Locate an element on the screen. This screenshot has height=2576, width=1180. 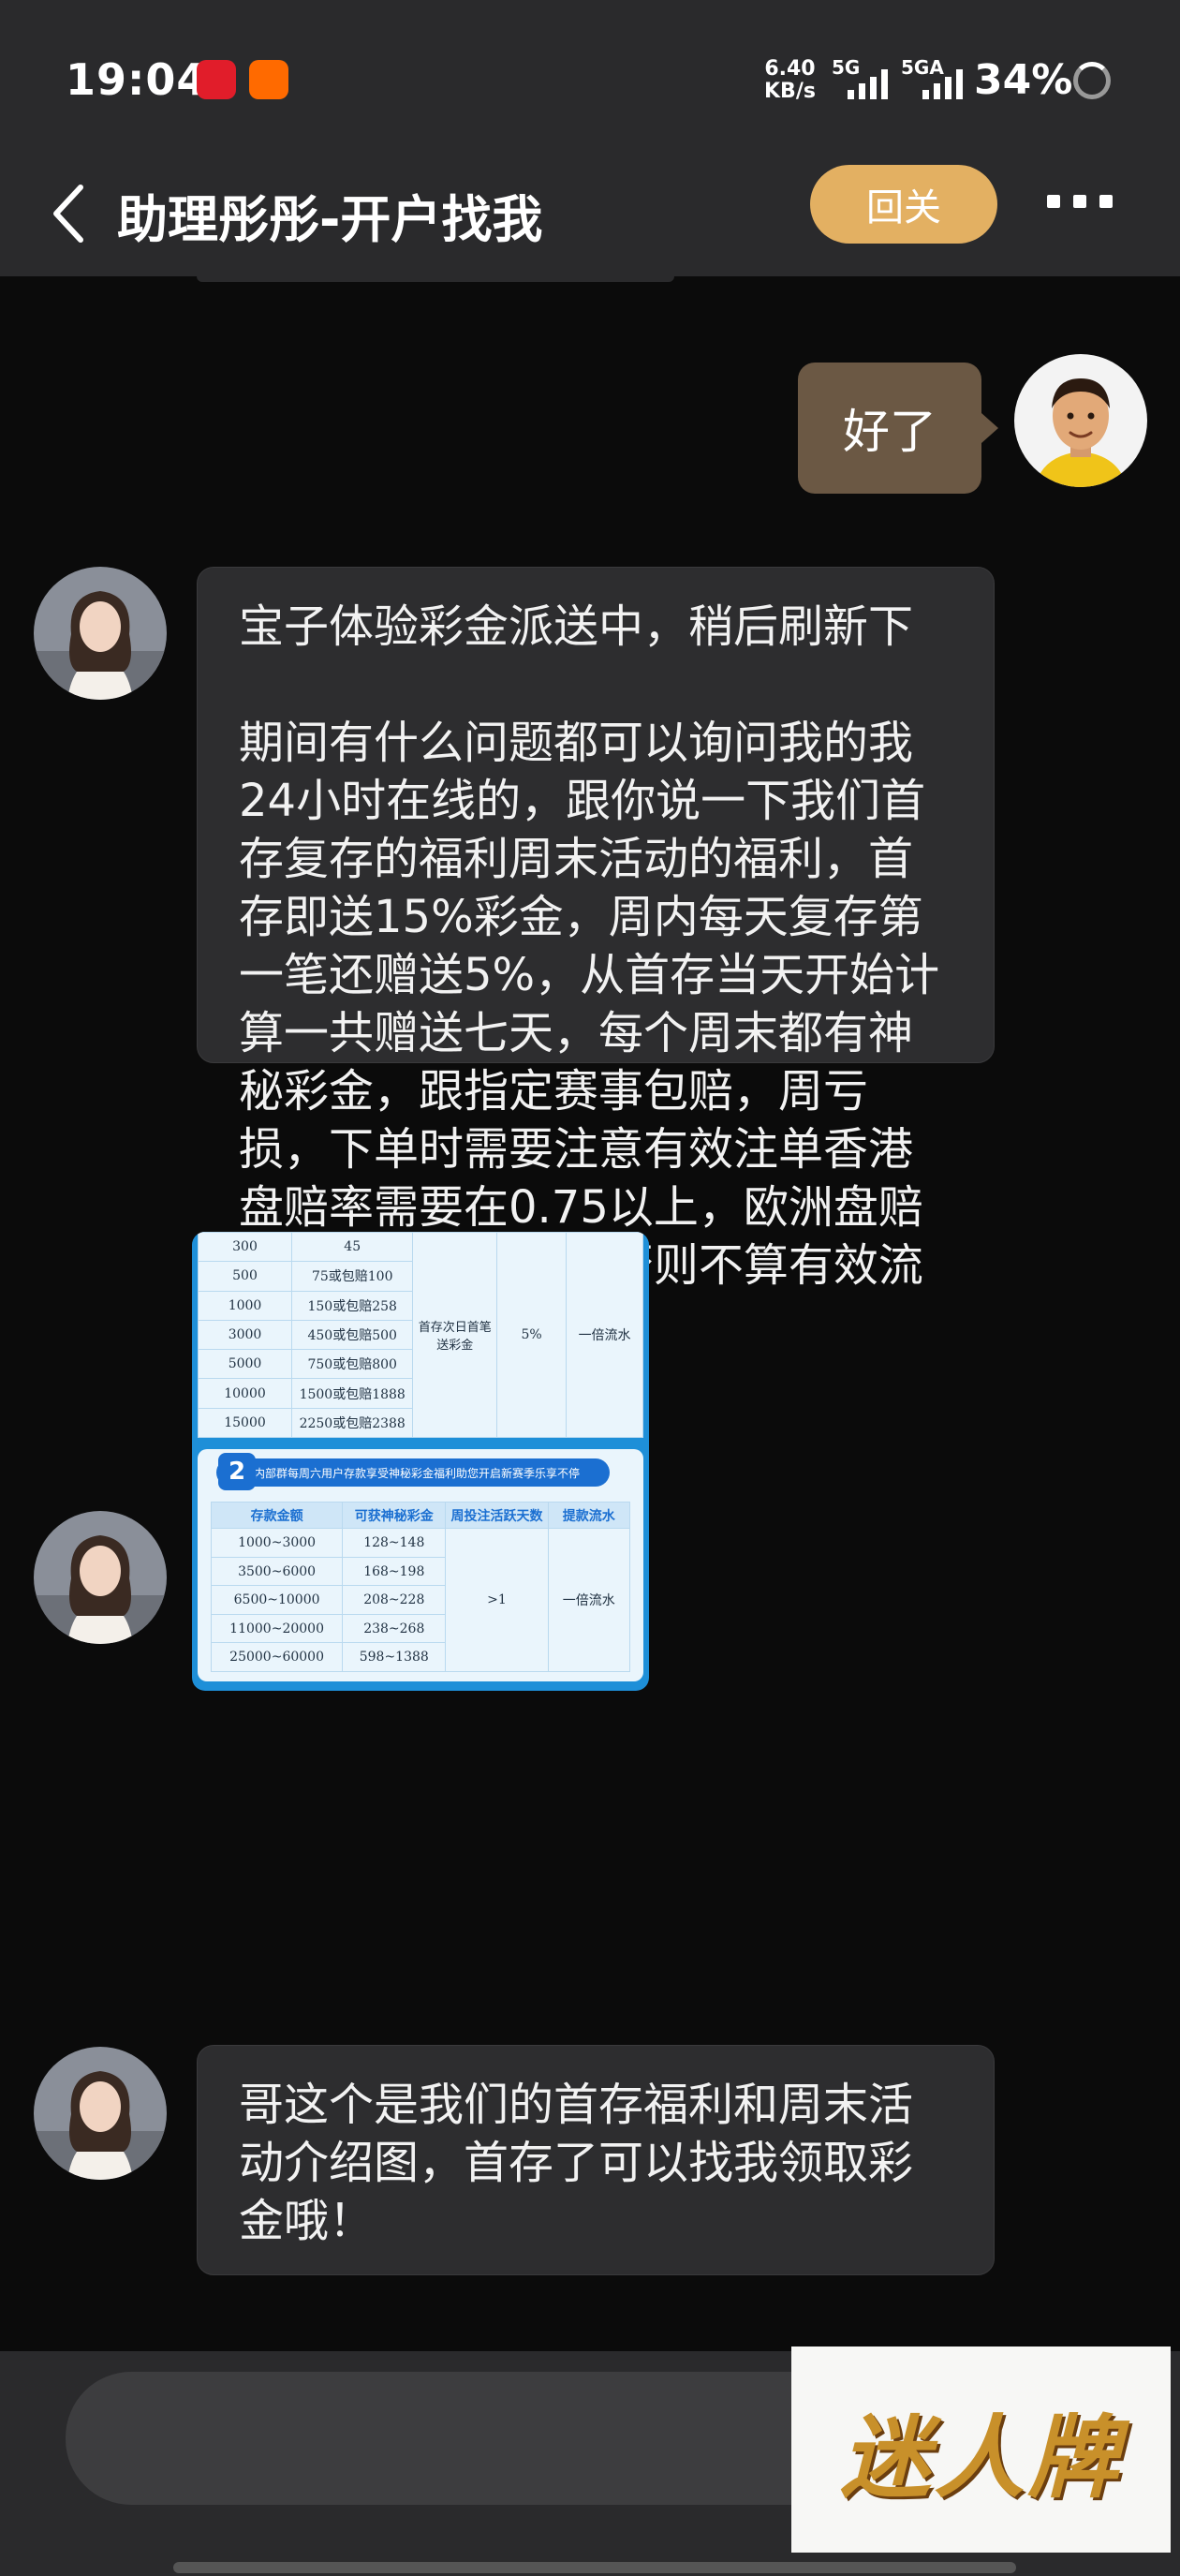
chat-title: 助理彤彤-开户找我 is located at coordinates (330, 219).